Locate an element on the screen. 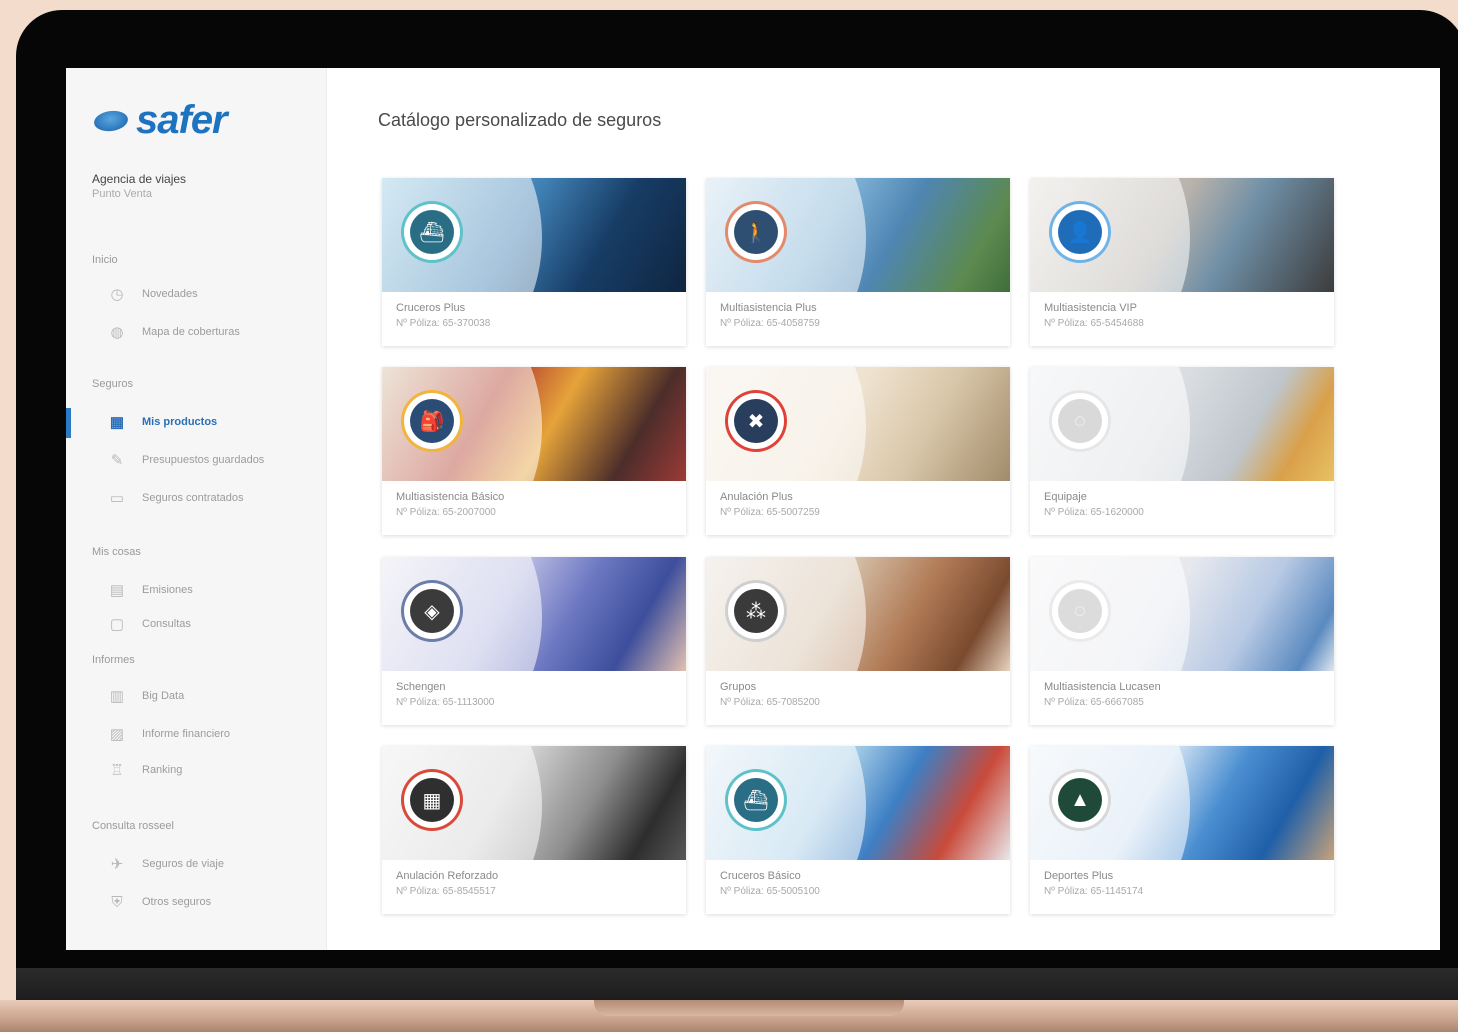 Image resolution: width=1458 pixels, height=1032 pixels. ship-icon: ⛴ is located at coordinates (432, 232).